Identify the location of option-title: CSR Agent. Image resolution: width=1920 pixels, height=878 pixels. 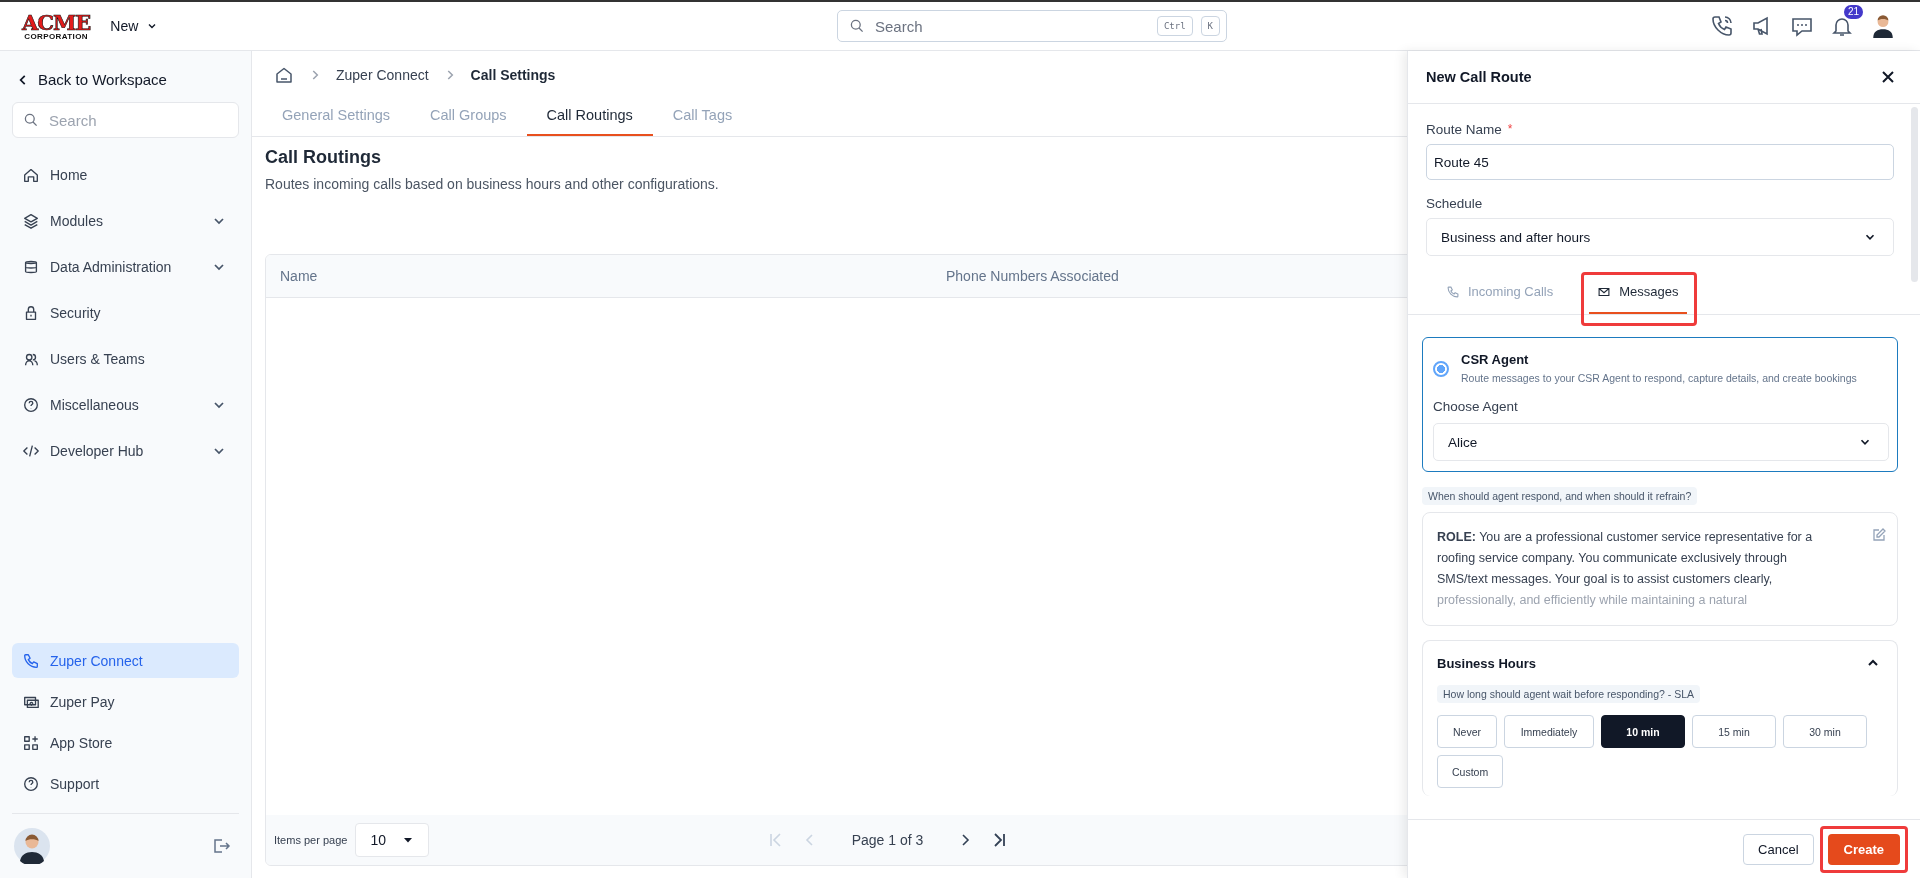
(1495, 359).